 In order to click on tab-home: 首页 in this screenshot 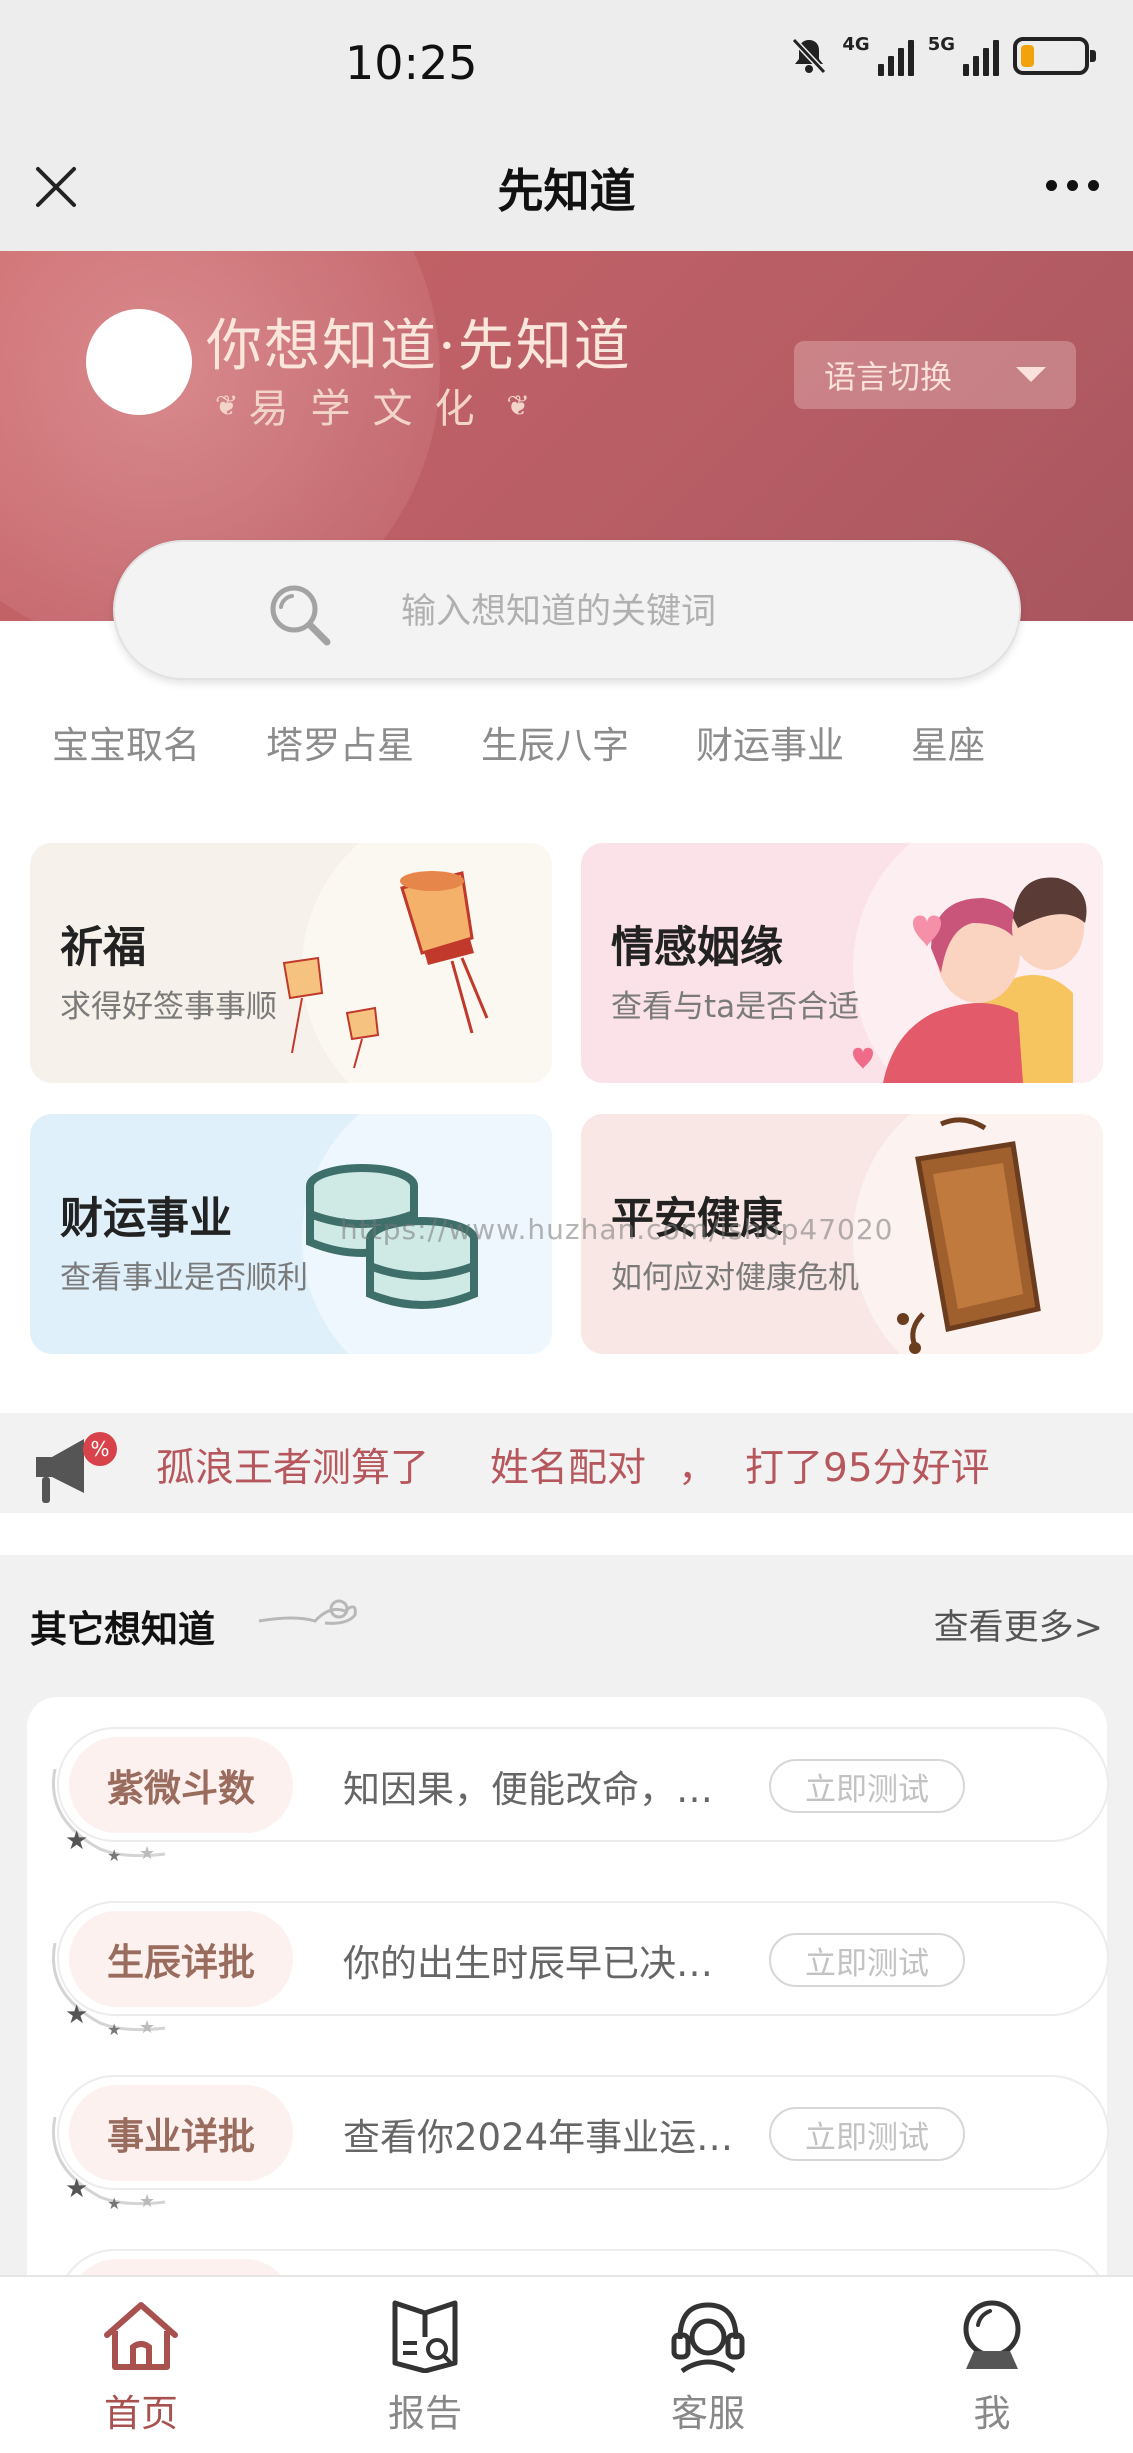, I will do `click(141, 2367)`.